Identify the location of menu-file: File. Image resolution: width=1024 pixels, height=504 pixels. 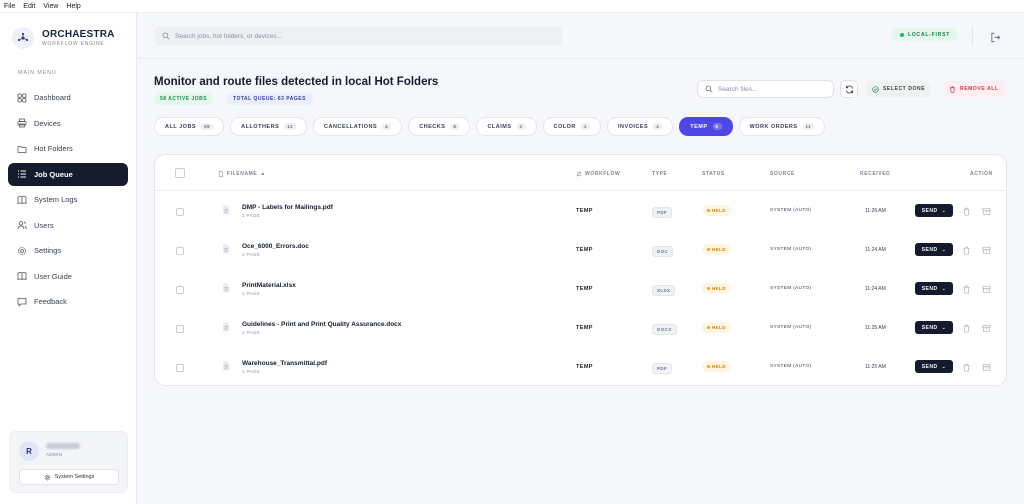
(9, 6).